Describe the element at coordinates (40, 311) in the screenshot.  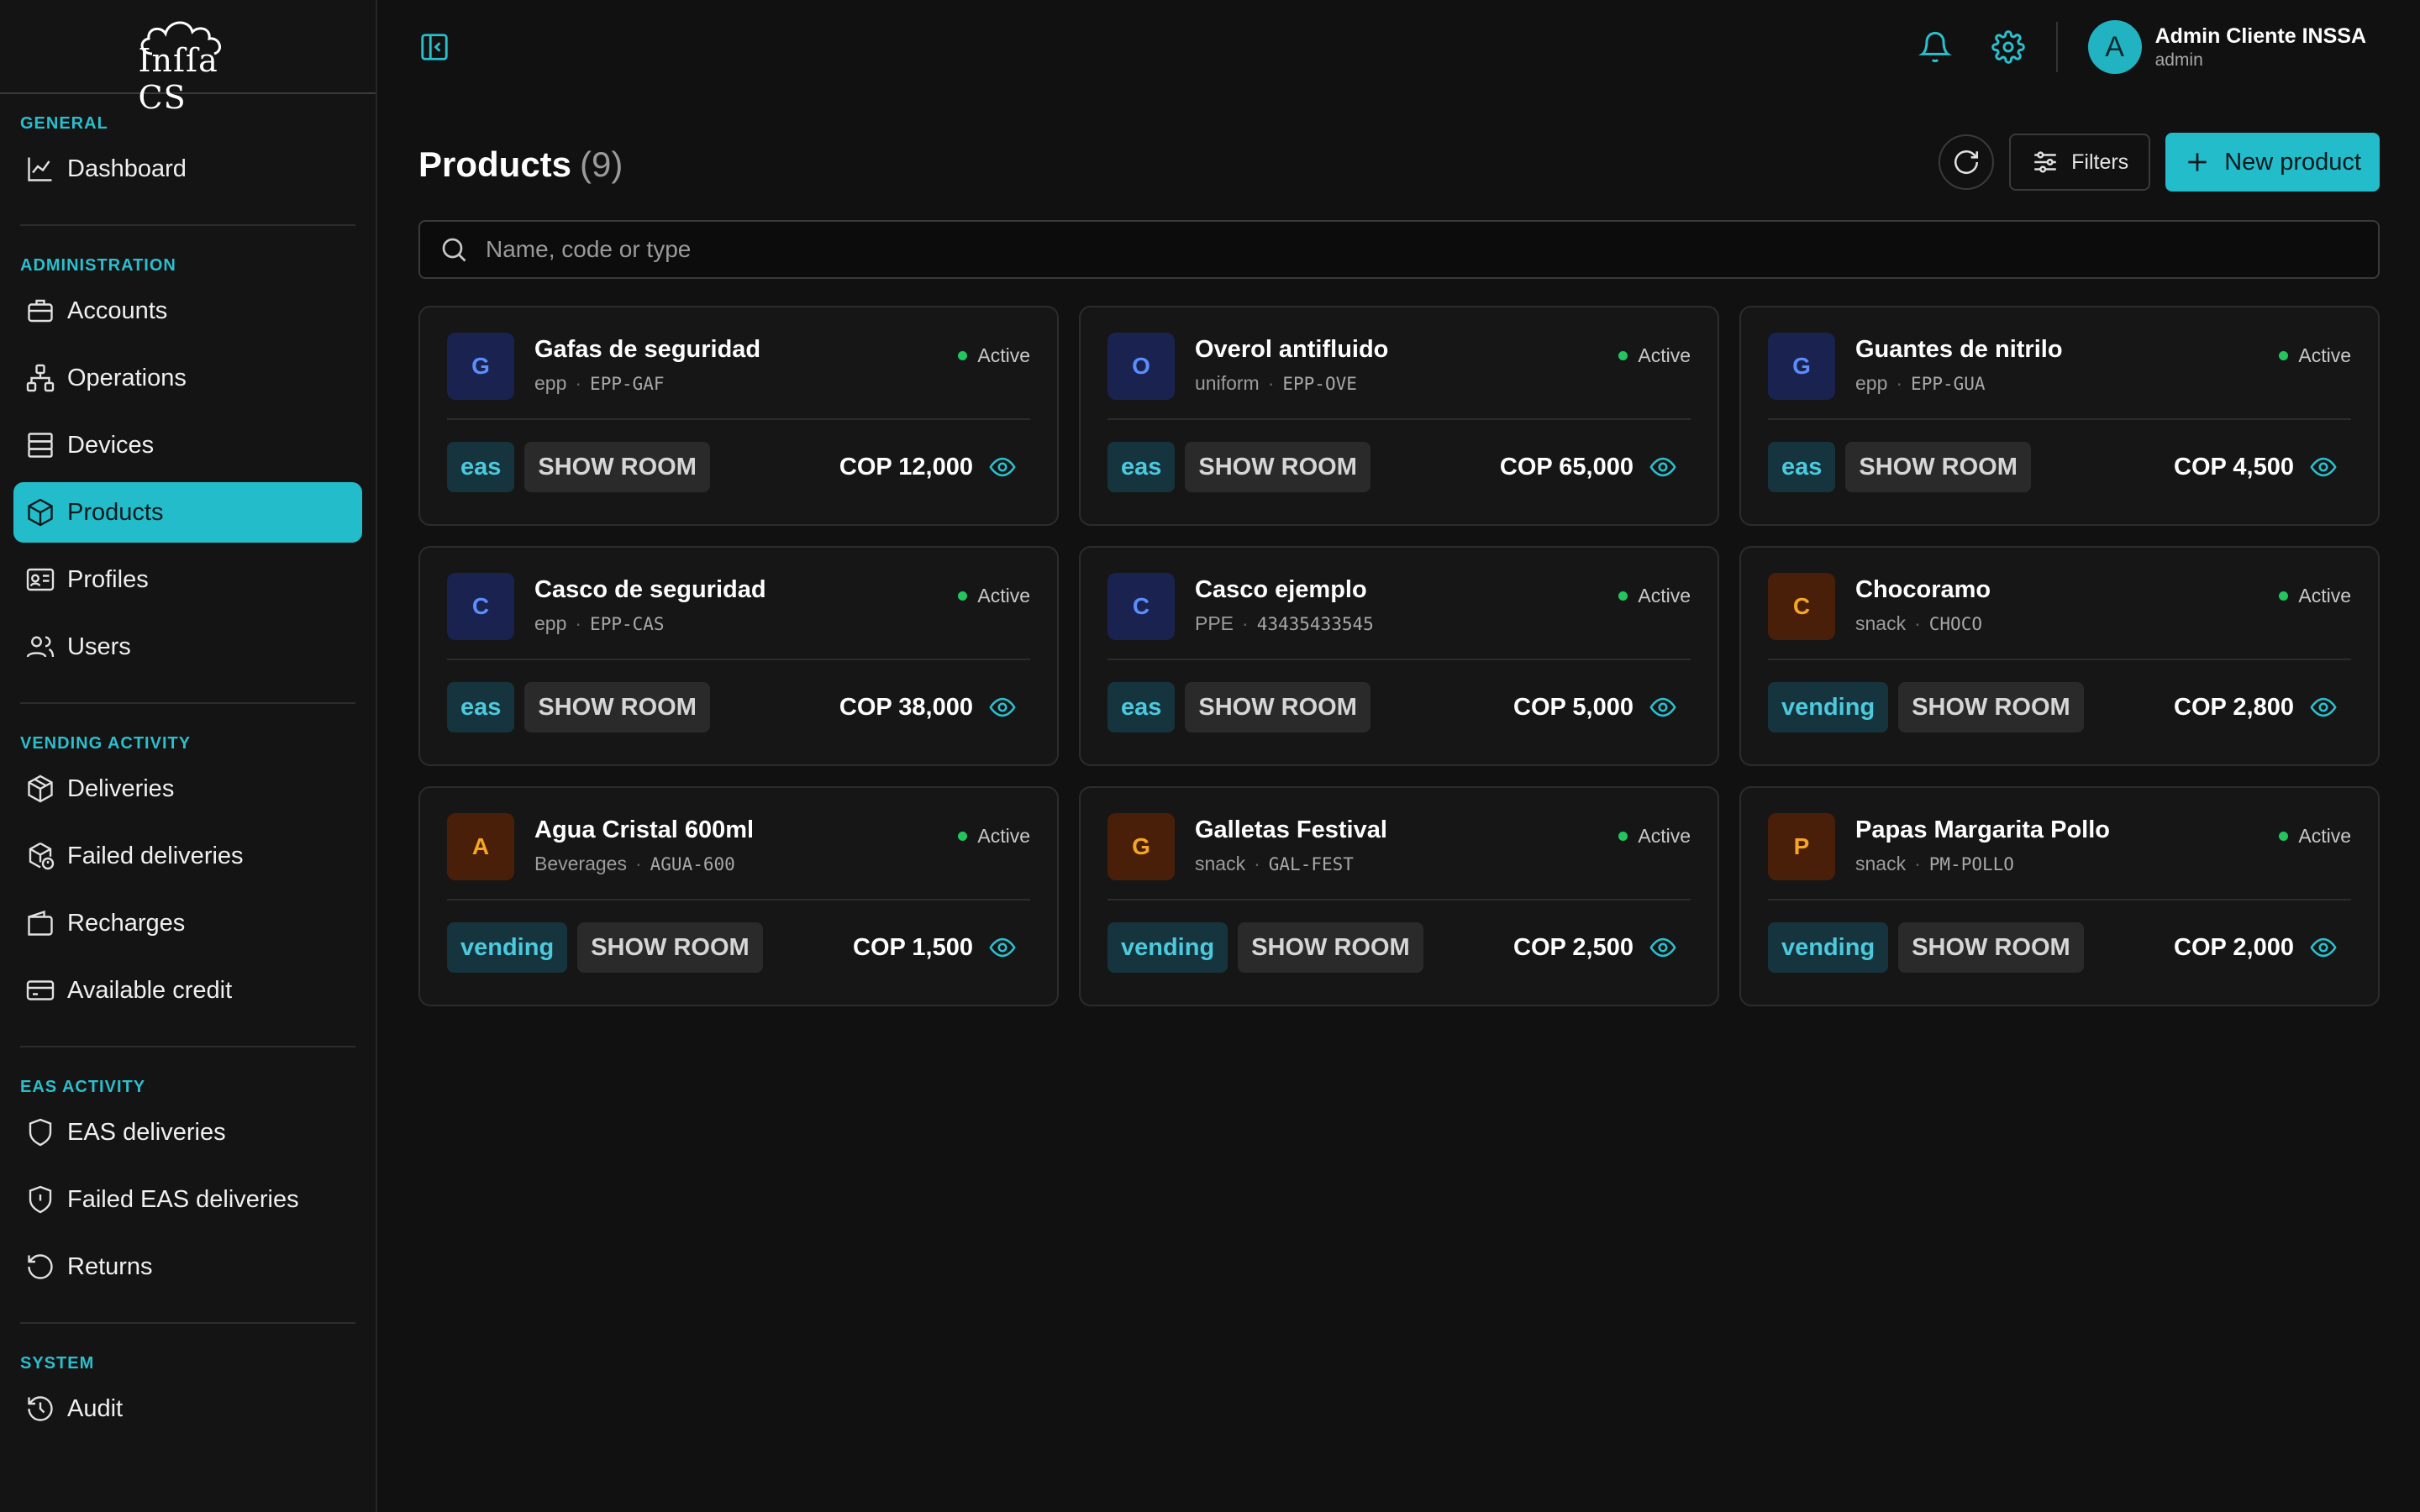
I see `briefcase-icon` at that location.